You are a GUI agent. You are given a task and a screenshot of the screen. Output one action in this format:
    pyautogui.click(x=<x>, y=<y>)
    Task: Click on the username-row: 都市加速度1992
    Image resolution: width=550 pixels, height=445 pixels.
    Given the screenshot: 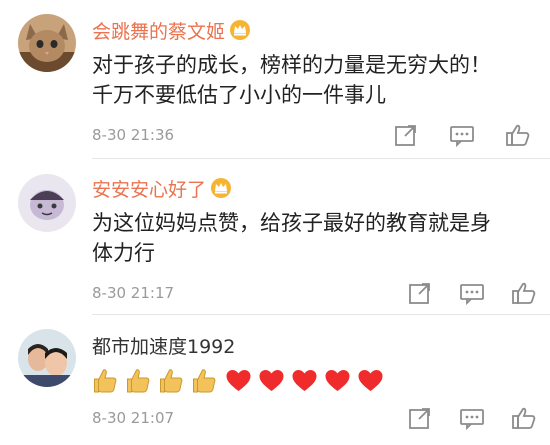 What is the action you would take?
    pyautogui.click(x=163, y=345)
    